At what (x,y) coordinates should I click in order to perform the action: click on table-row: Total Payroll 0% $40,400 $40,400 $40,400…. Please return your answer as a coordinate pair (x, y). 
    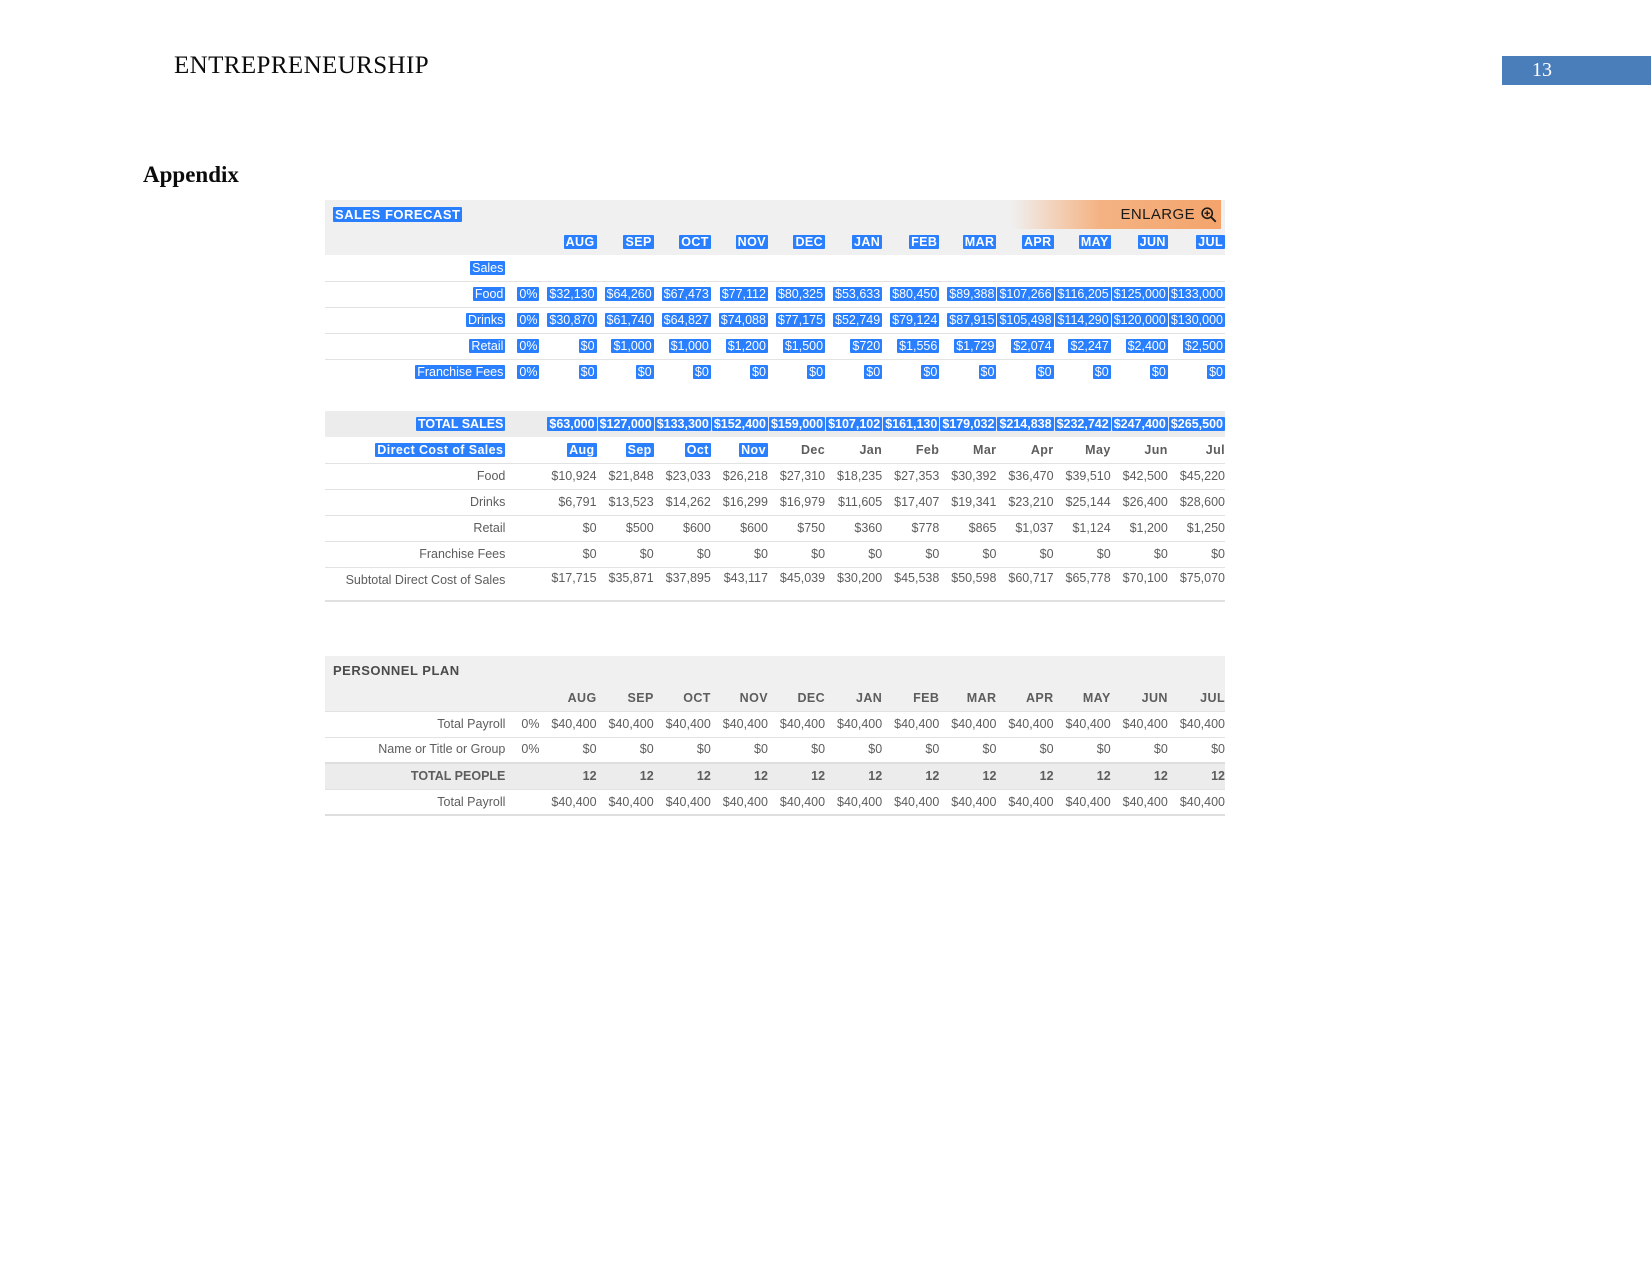
    Looking at the image, I should click on (775, 724).